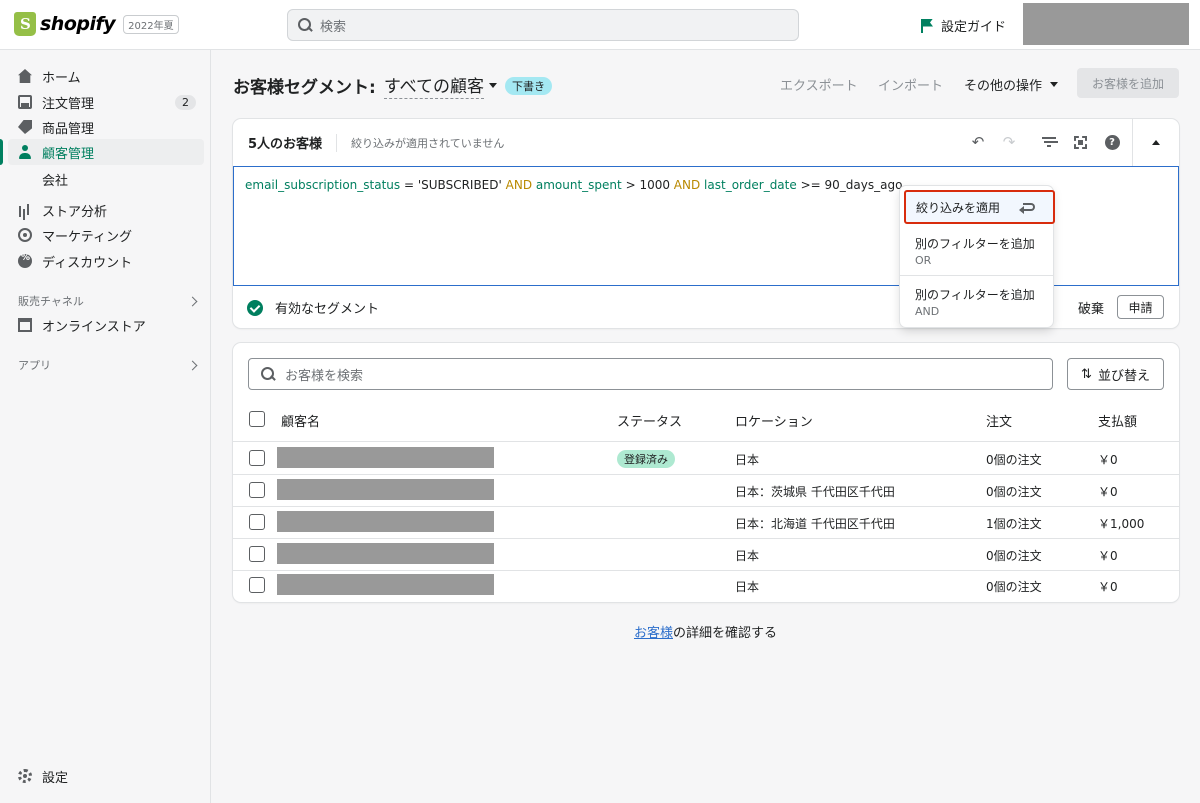 This screenshot has height=803, width=1200. What do you see at coordinates (1014, 524) in the screenshot?
I see `row-orders: 1個の注文` at bounding box center [1014, 524].